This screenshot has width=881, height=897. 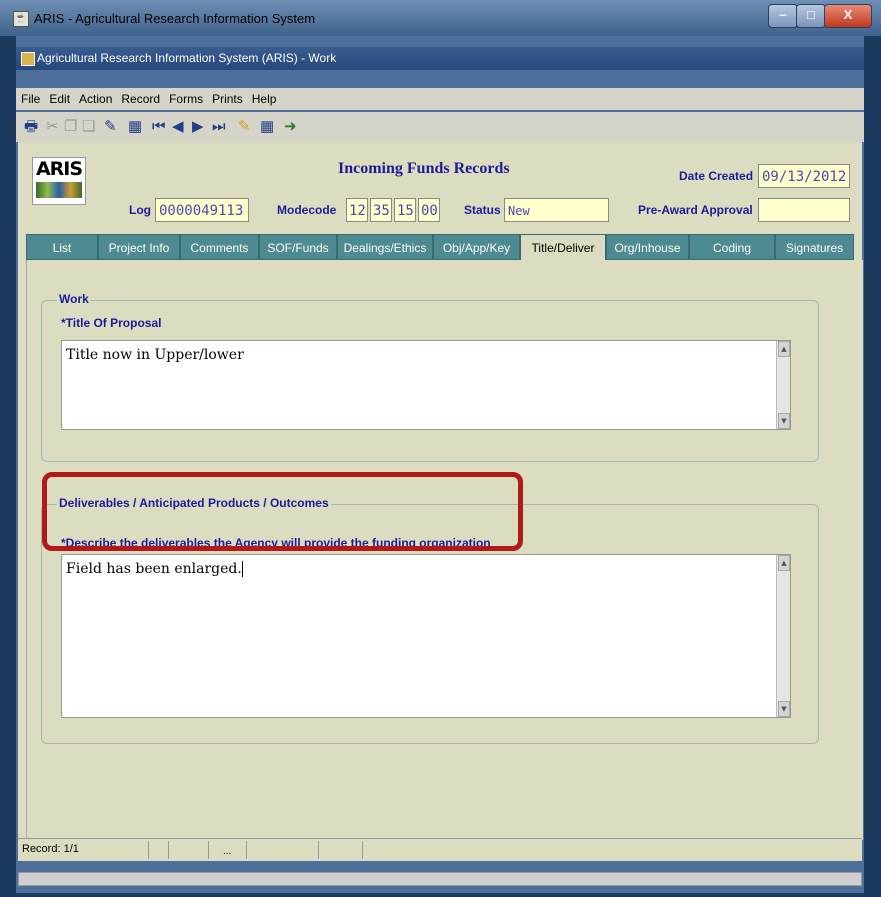 I want to click on status-field: New, so click(x=556, y=210).